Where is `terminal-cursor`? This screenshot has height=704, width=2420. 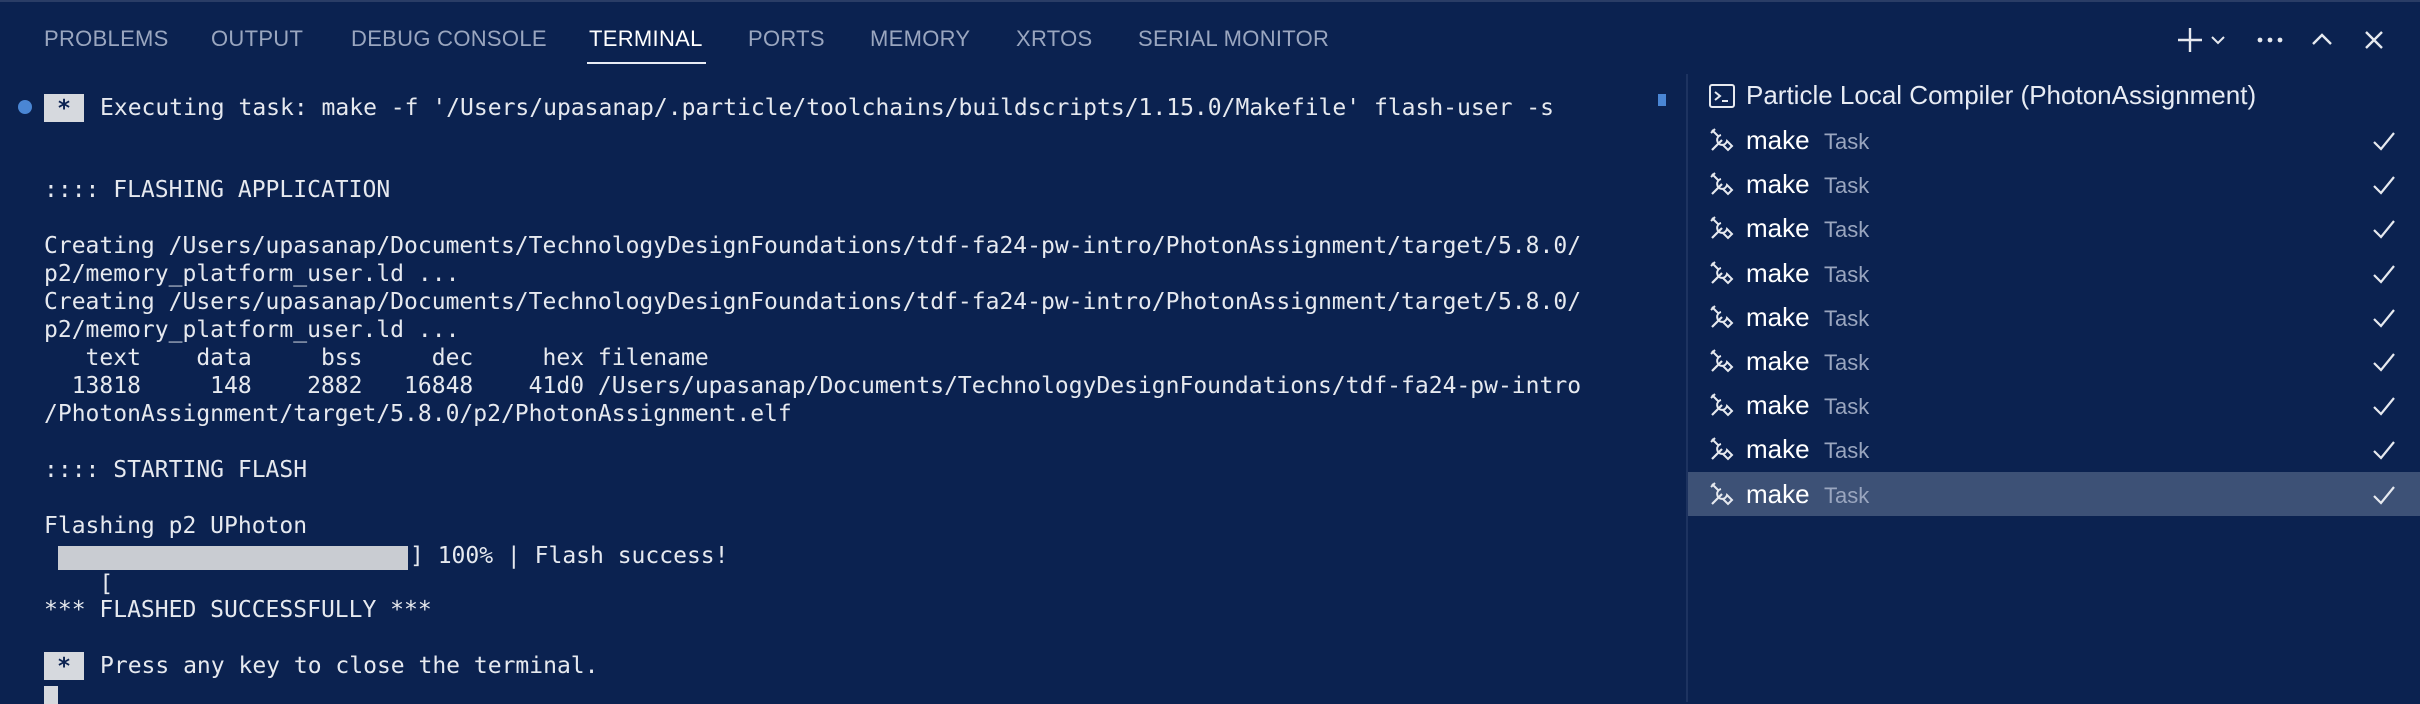
terminal-cursor is located at coordinates (51, 695).